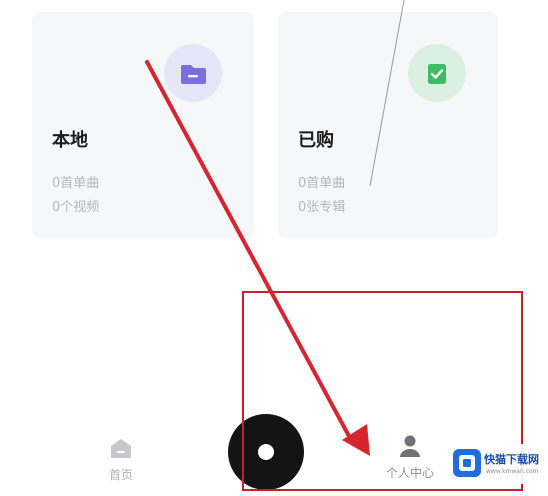 The image size is (548, 496). What do you see at coordinates (511, 459) in the screenshot?
I see `watermark-name: 快猫下载网` at bounding box center [511, 459].